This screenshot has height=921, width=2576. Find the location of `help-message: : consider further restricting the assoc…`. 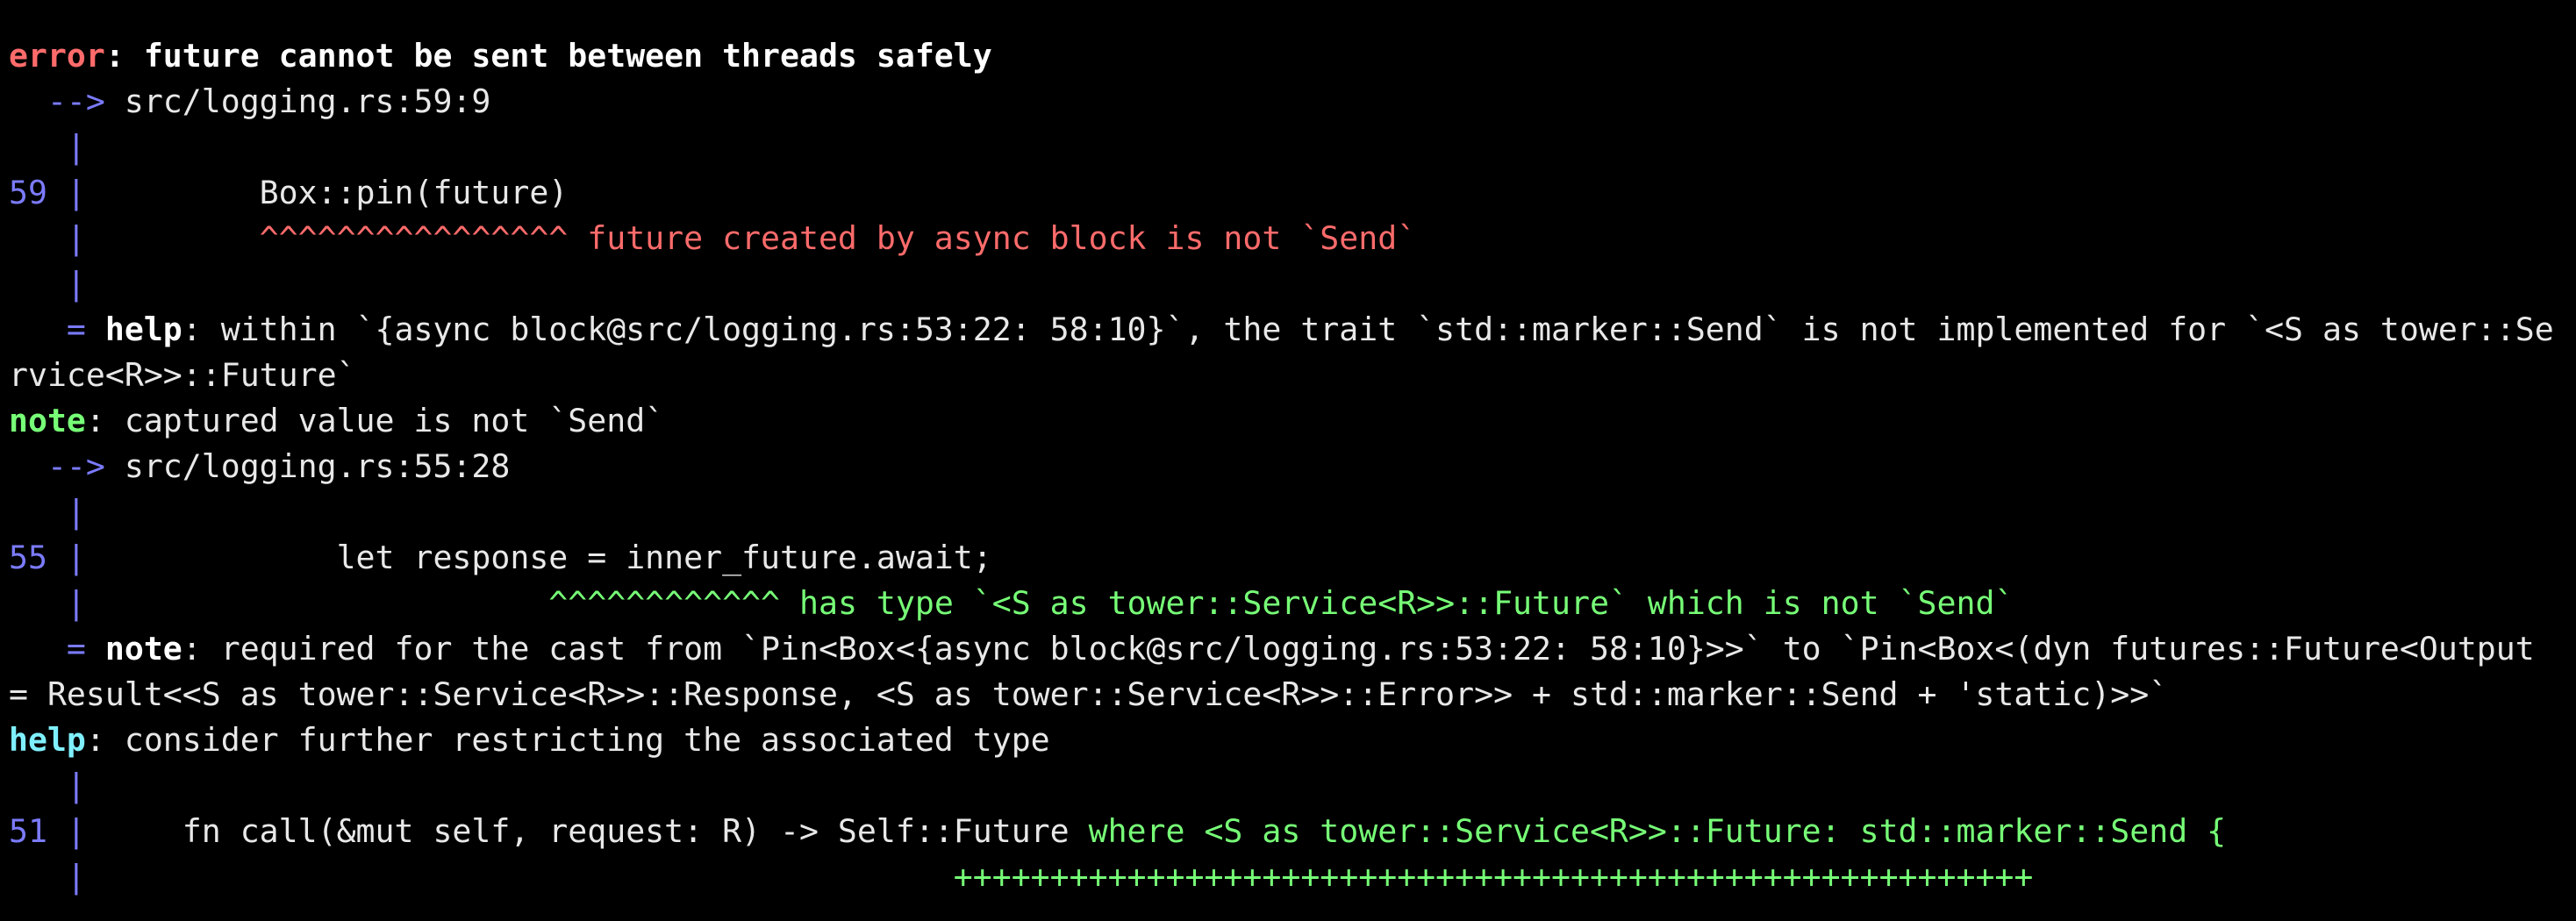

help-message: : consider further restricting the assoc… is located at coordinates (567, 740).